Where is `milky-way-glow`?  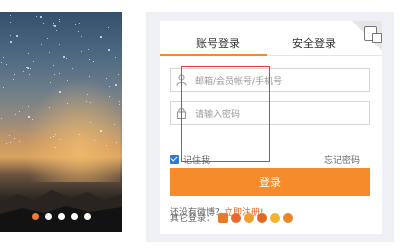 milky-way-glow is located at coordinates (70, 127).